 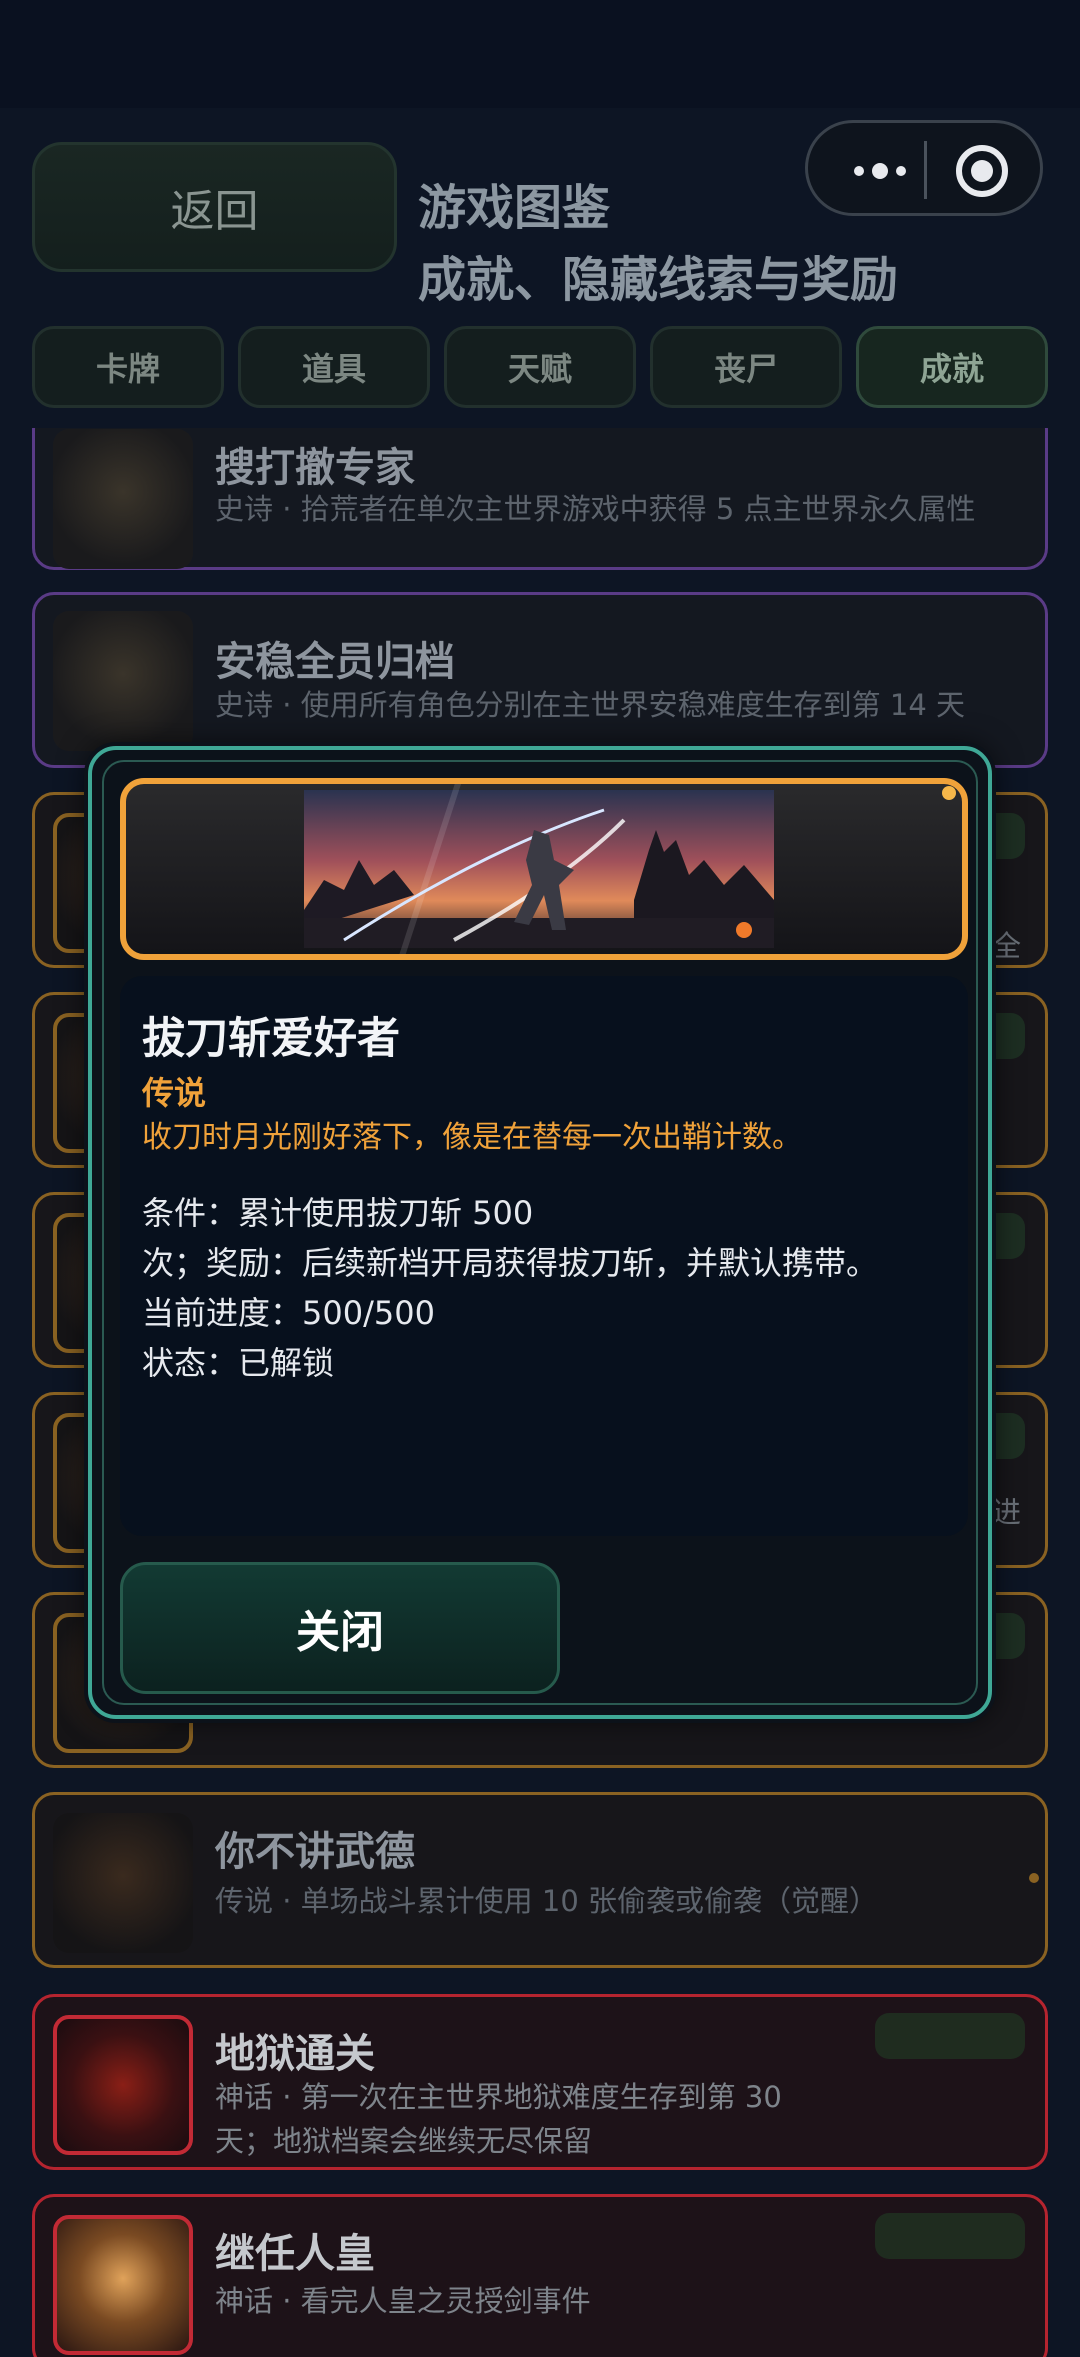 What do you see at coordinates (1006, 1512) in the screenshot?
I see `achievement-desc-tail: 进` at bounding box center [1006, 1512].